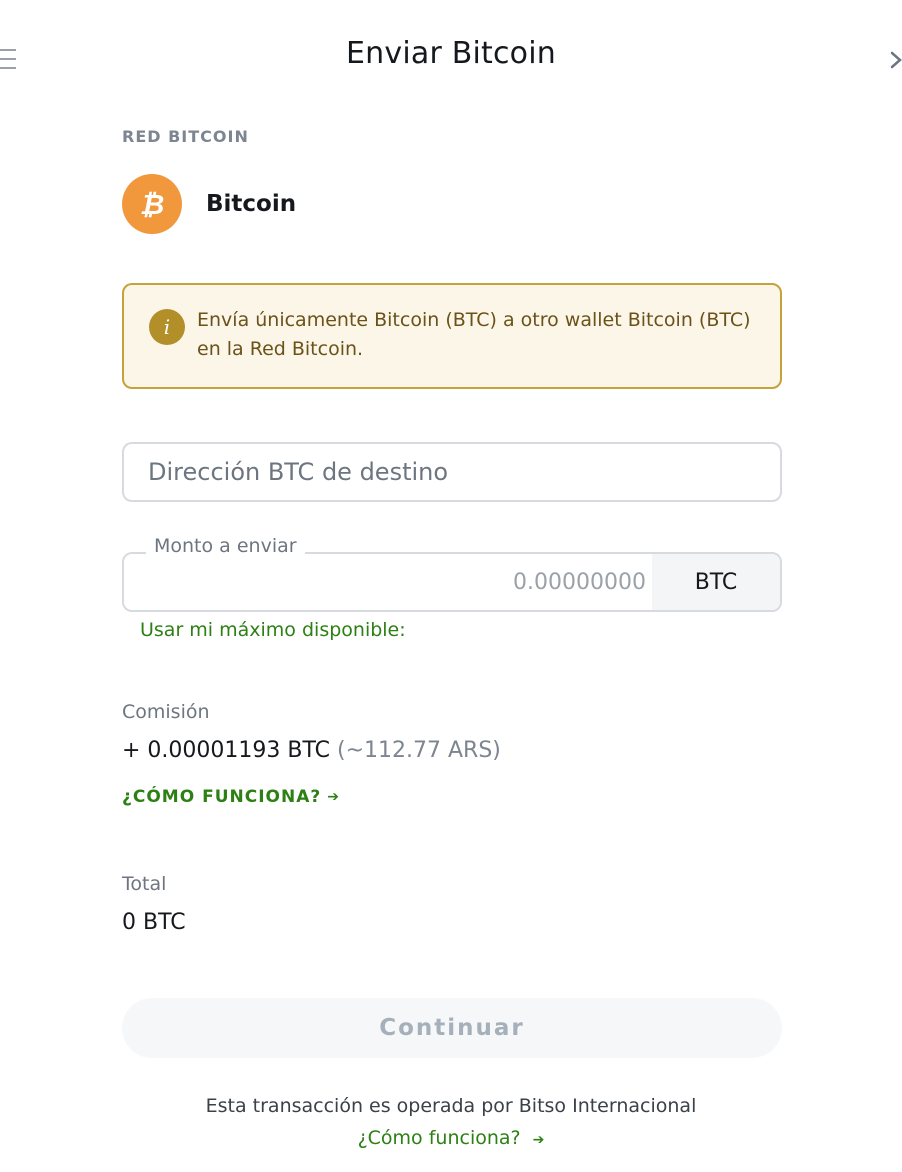 The image size is (902, 1172). I want to click on fee-value: + 0.00001193 BTC (~112.77 ARS), so click(311, 750).